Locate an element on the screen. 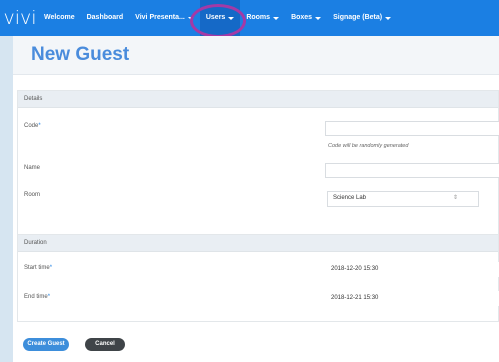 This screenshot has width=499, height=362. nav-item-users: Users is located at coordinates (220, 18).